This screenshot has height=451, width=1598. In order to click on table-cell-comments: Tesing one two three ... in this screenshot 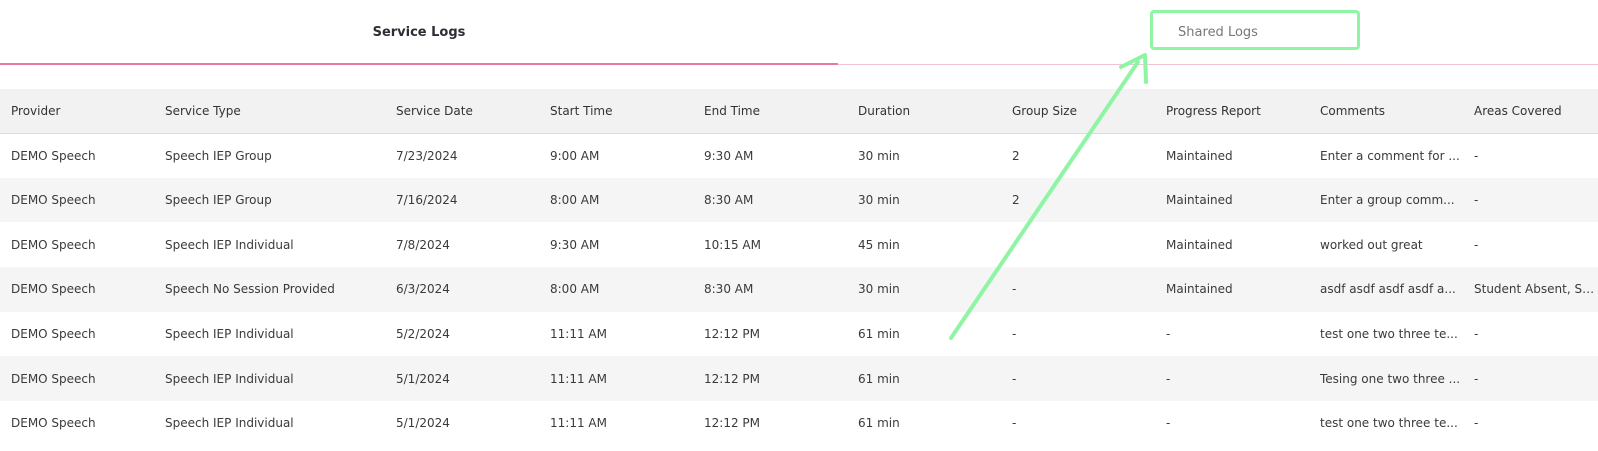, I will do `click(1390, 378)`.